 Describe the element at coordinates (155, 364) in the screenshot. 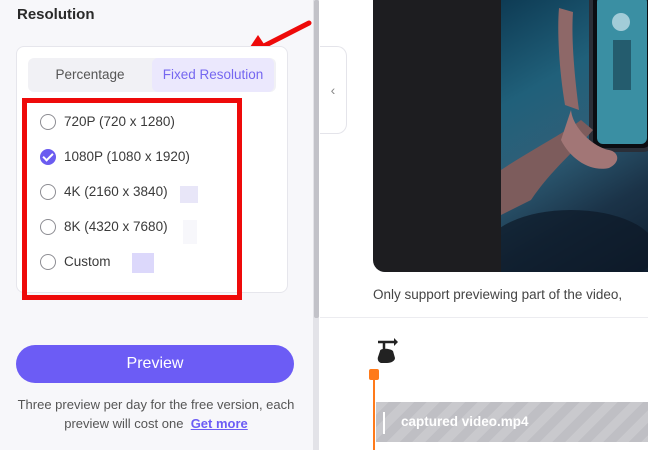

I see `preview-button: Preview` at that location.